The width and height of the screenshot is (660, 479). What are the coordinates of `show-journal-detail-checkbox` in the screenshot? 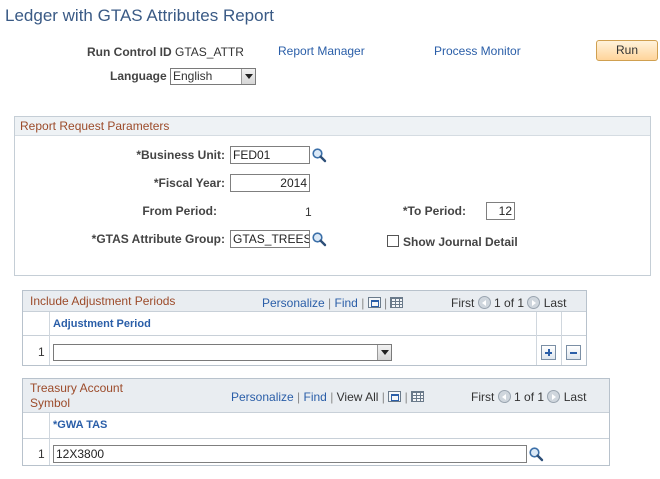 It's located at (393, 241).